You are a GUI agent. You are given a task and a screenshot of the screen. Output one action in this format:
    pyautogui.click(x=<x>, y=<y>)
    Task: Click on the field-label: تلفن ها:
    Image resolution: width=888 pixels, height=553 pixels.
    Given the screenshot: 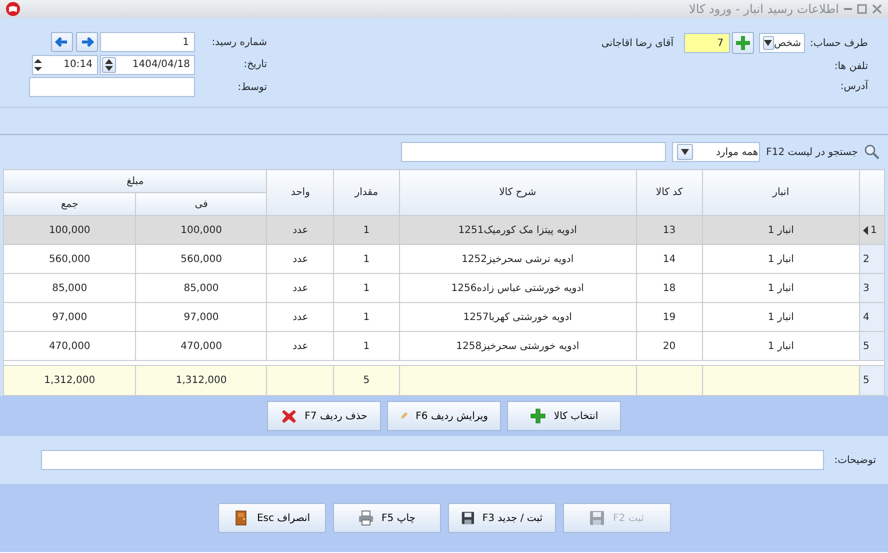 What is the action you would take?
    pyautogui.click(x=851, y=67)
    